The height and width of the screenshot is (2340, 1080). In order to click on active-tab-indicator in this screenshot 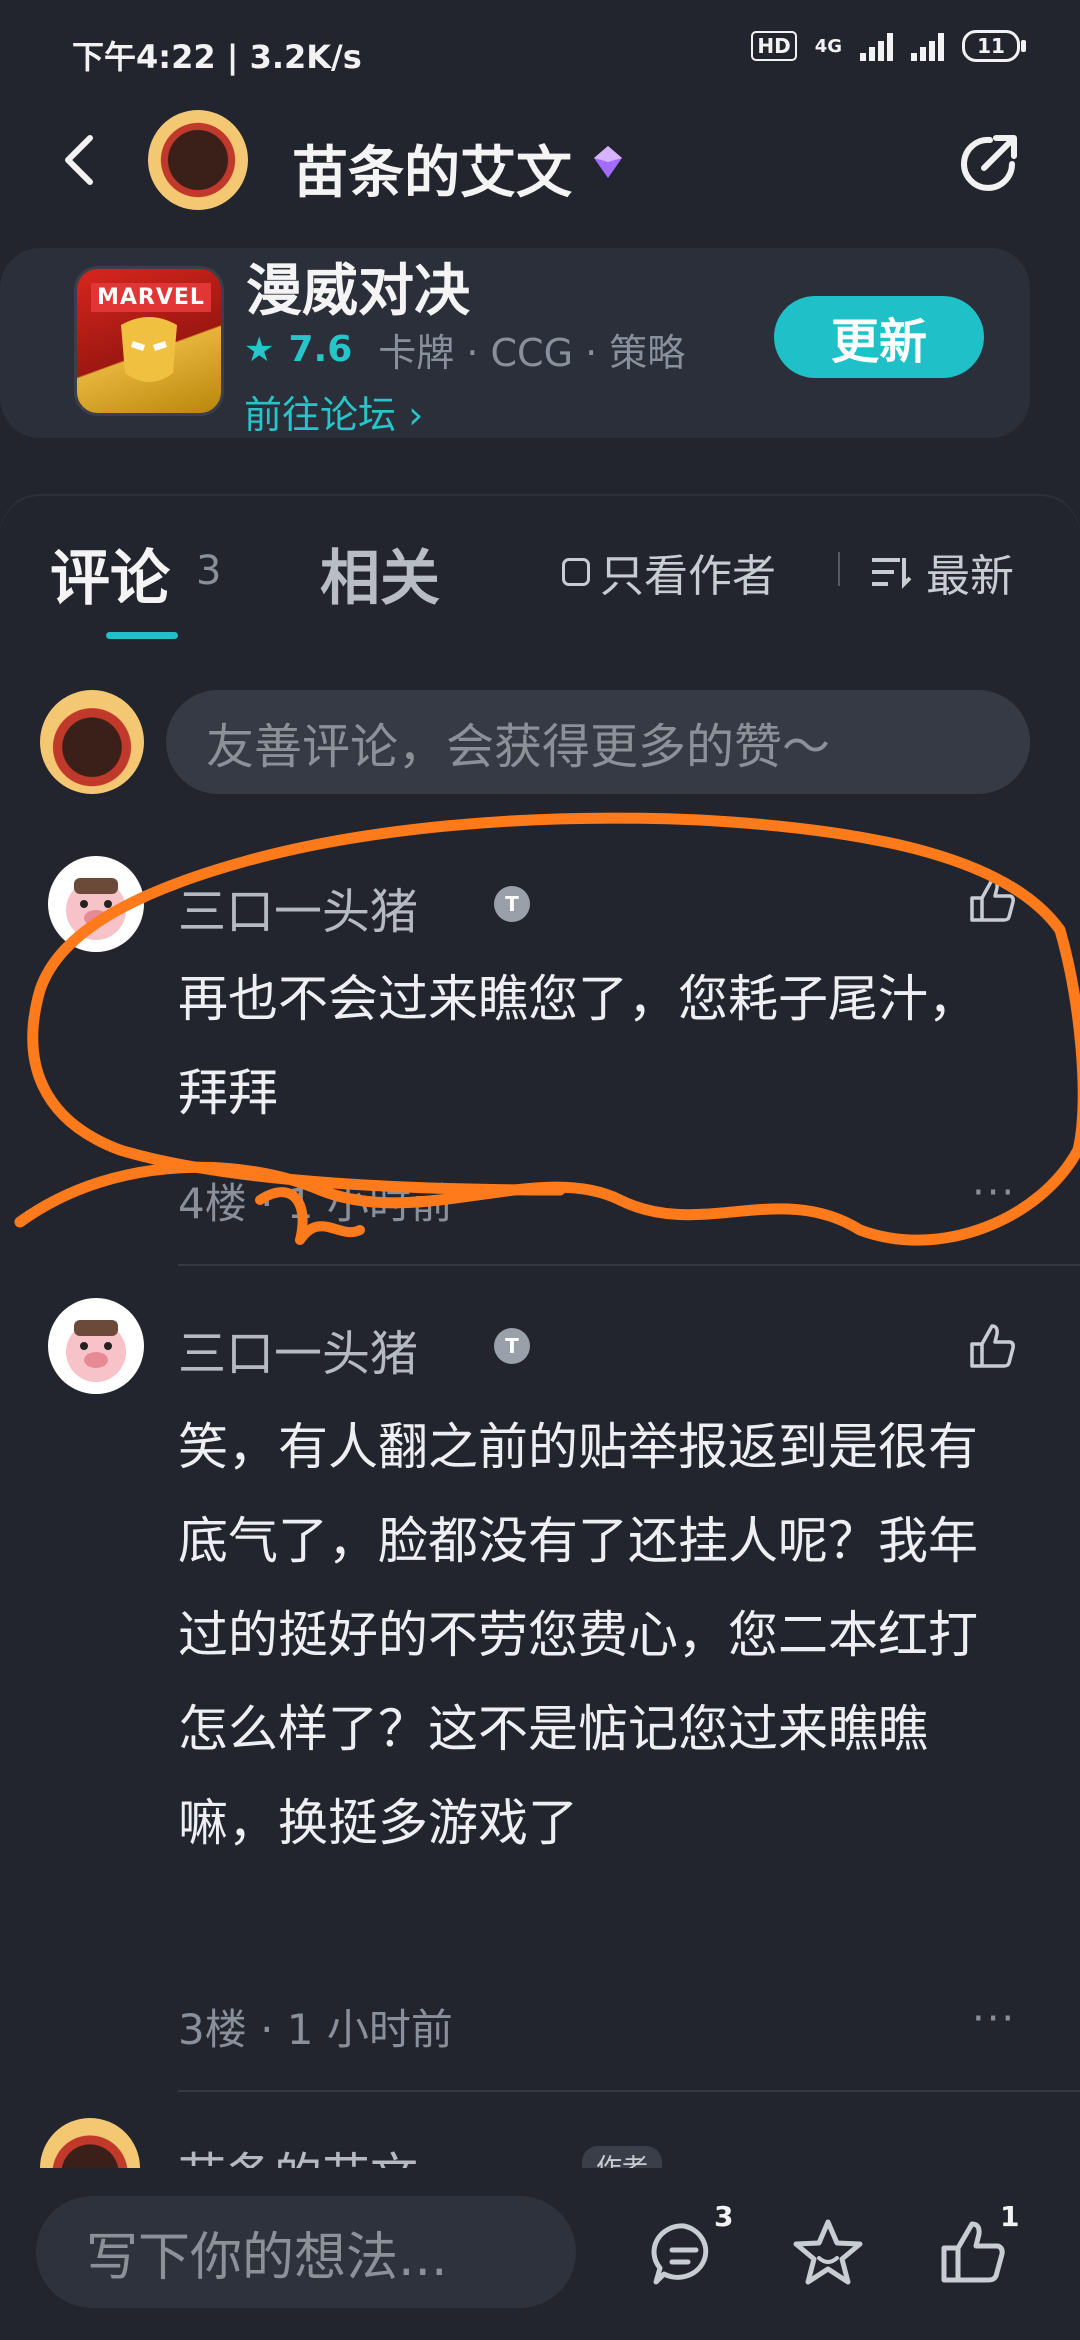, I will do `click(142, 635)`.